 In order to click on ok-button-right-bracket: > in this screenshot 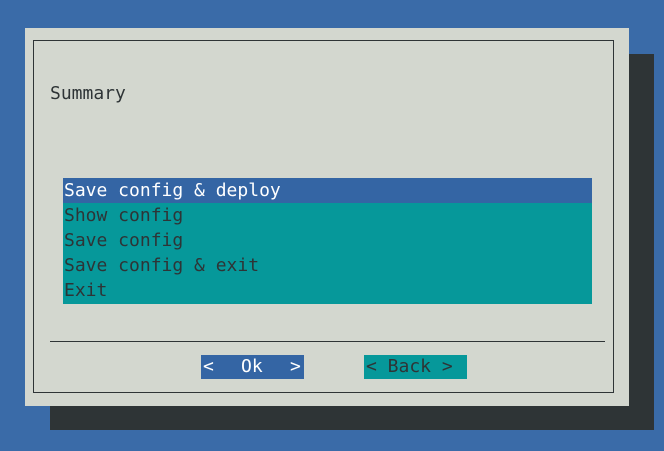, I will do `click(295, 366)`.